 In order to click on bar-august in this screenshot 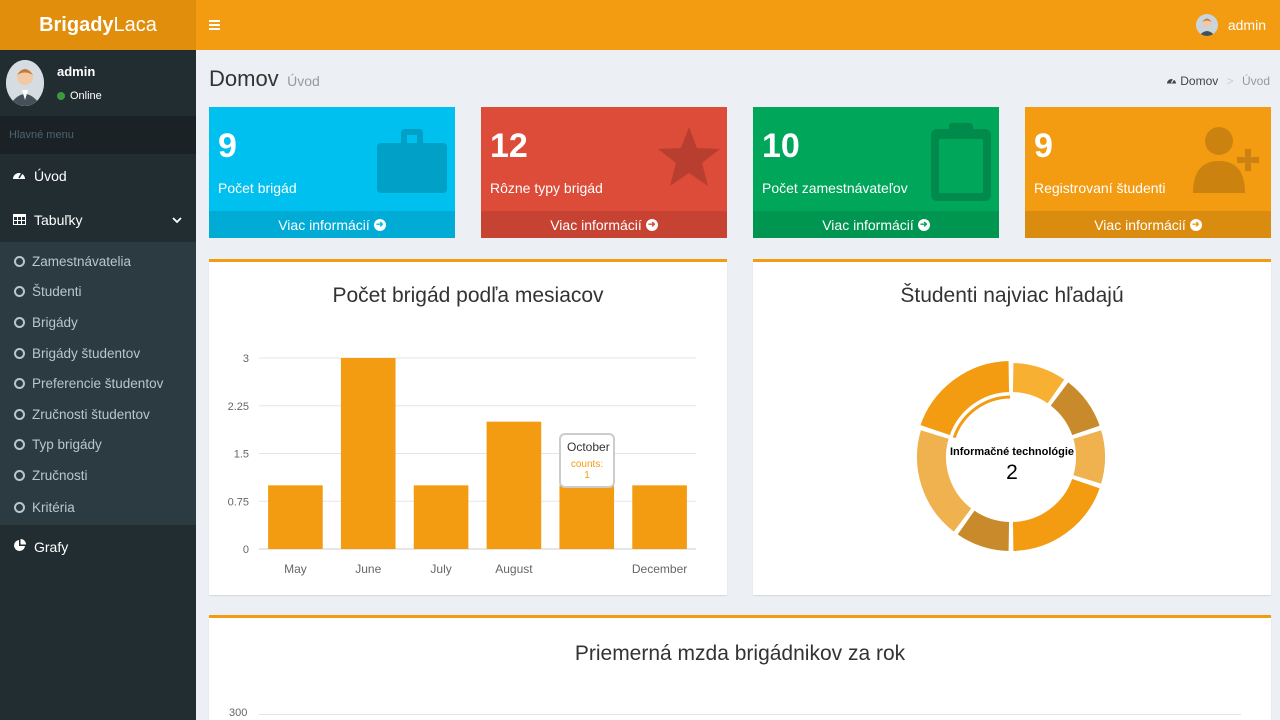, I will do `click(514, 485)`.